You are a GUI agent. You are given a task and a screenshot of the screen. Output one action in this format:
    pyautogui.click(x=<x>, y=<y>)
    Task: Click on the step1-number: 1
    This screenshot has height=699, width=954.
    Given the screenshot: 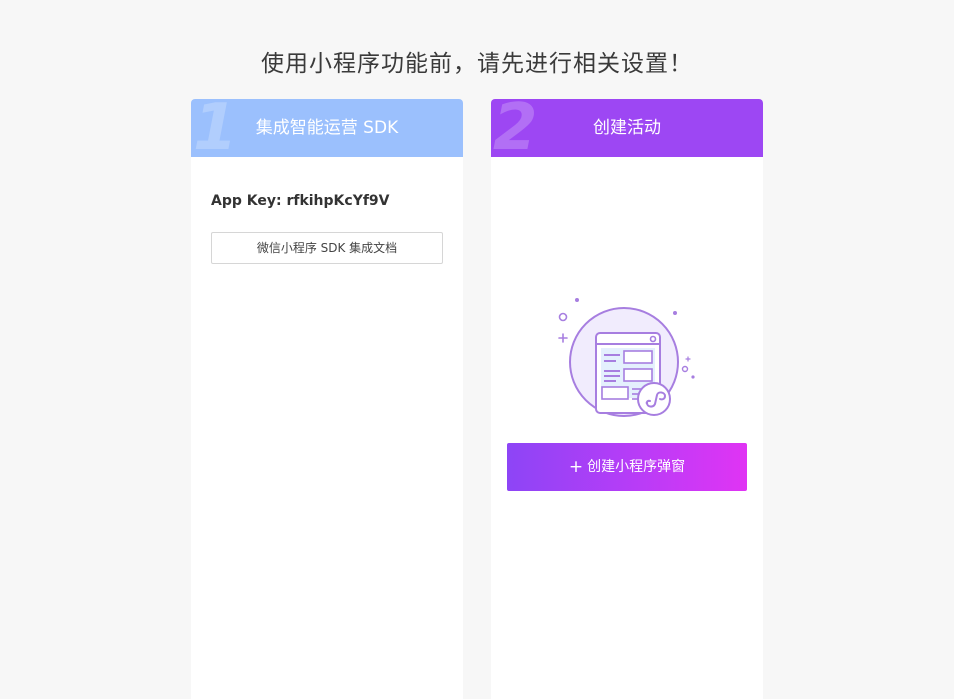 What is the action you would take?
    pyautogui.click(x=215, y=128)
    